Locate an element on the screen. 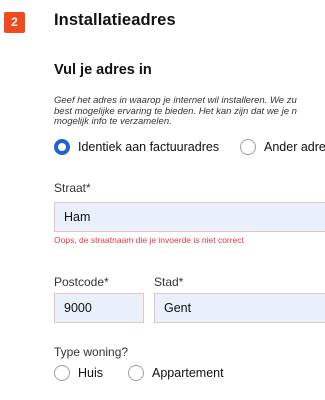 The image size is (325, 400). intro-line: mogelijk info te verzamelen. is located at coordinates (113, 121).